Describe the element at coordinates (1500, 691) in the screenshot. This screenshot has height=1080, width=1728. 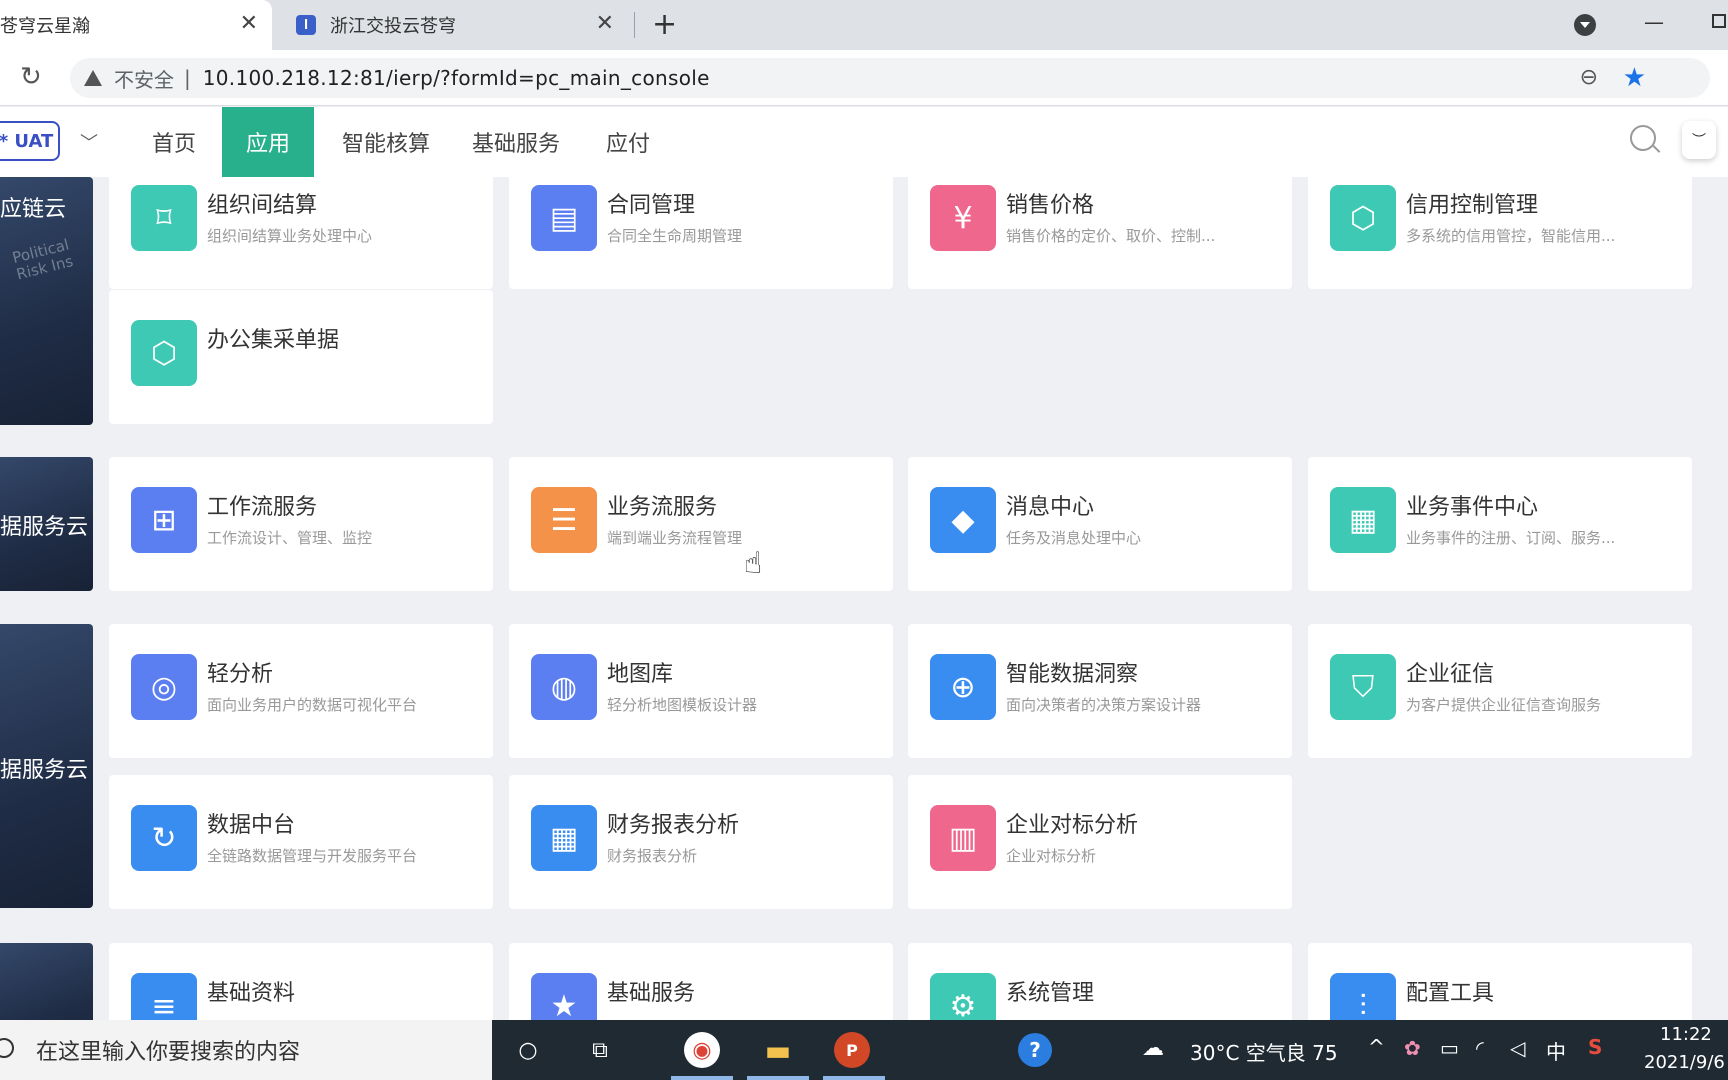
I see `app-card: ⛉ 企业征信 为客户提供企业征信查询服务` at that location.